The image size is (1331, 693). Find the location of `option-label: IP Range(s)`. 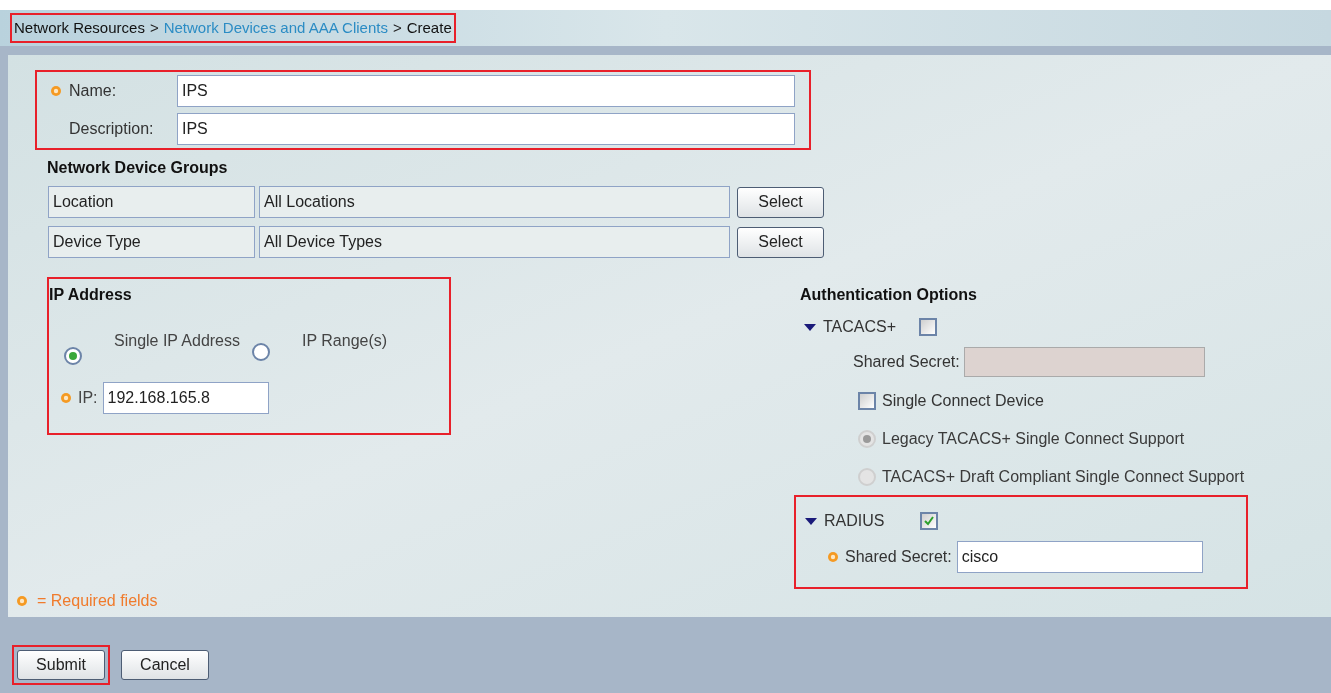

option-label: IP Range(s) is located at coordinates (345, 341).